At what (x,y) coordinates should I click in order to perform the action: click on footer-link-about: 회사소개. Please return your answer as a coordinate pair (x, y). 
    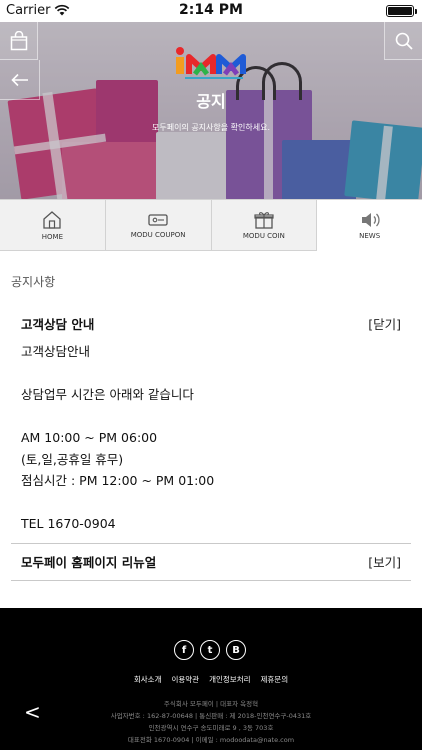
    Looking at the image, I should click on (148, 679).